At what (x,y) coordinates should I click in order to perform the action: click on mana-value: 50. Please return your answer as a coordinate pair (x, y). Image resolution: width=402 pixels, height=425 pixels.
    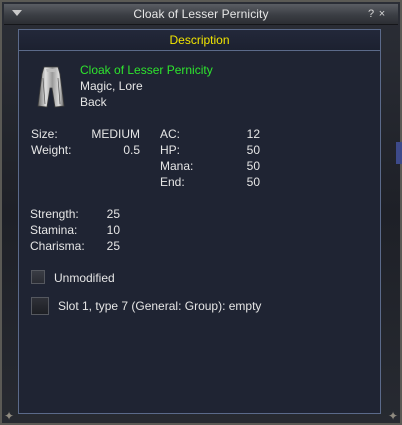
    Looking at the image, I should click on (253, 166).